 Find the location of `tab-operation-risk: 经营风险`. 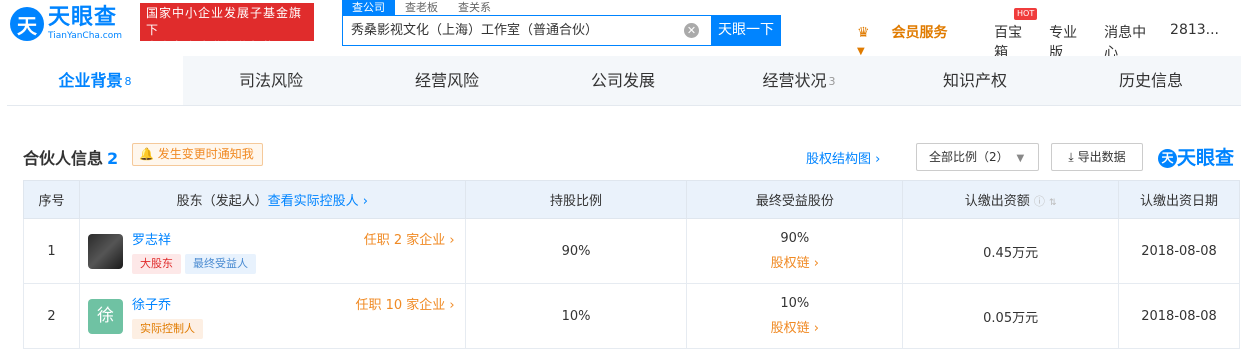

tab-operation-risk: 经营风险 is located at coordinates (447, 80).